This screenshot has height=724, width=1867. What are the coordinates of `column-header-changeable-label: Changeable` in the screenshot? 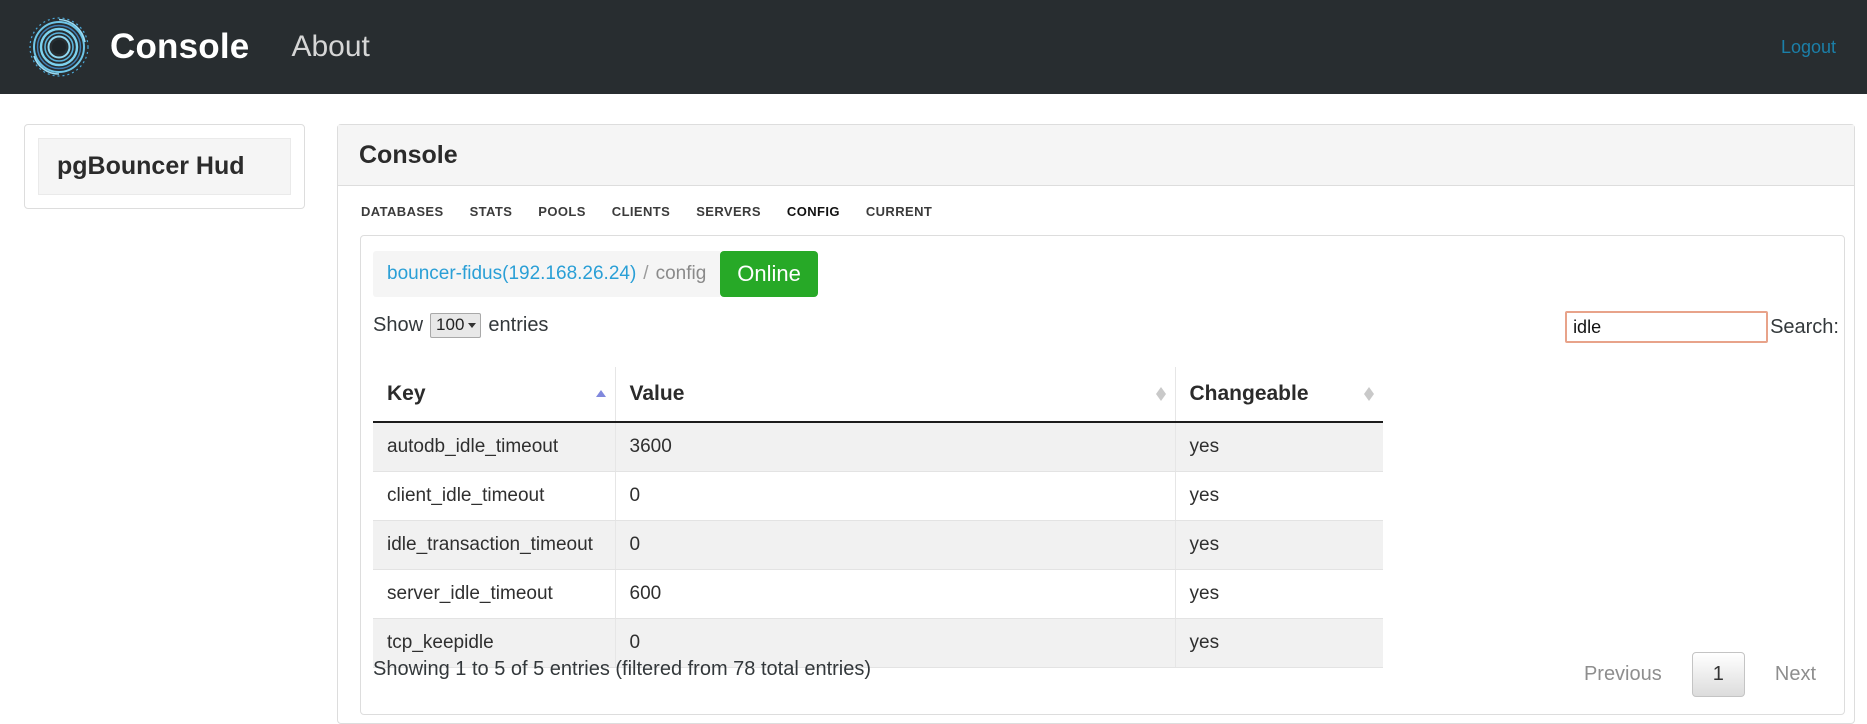 It's located at (1249, 393).